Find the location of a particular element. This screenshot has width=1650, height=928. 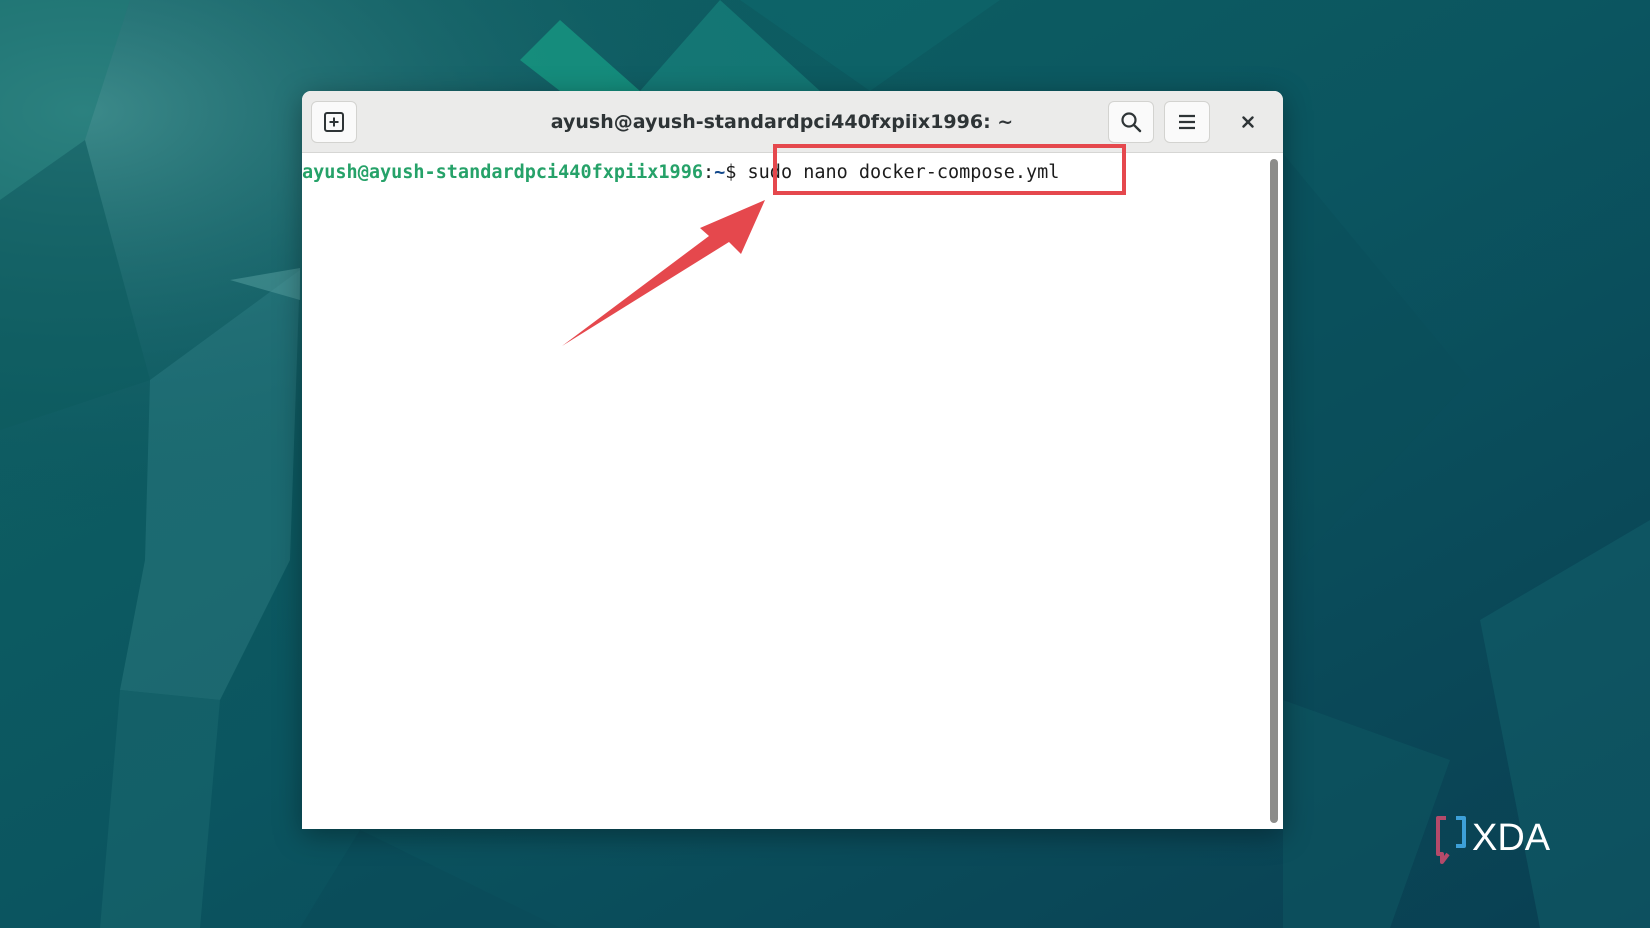

scrollbar is located at coordinates (1274, 491).